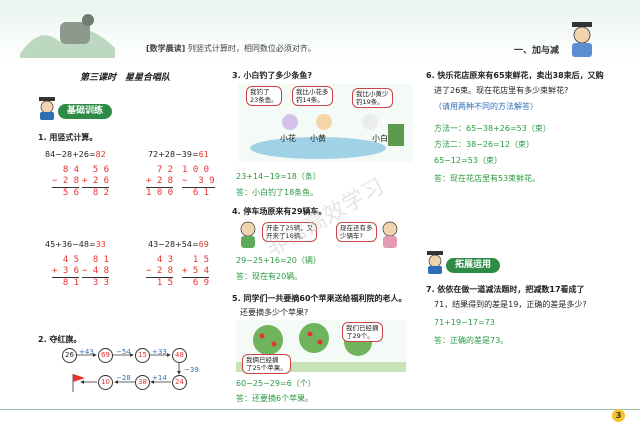 This screenshot has width=640, height=425. What do you see at coordinates (160, 181) in the screenshot?
I see `q1-work-2a: 7 2 + 2 81 0 0` at bounding box center [160, 181].